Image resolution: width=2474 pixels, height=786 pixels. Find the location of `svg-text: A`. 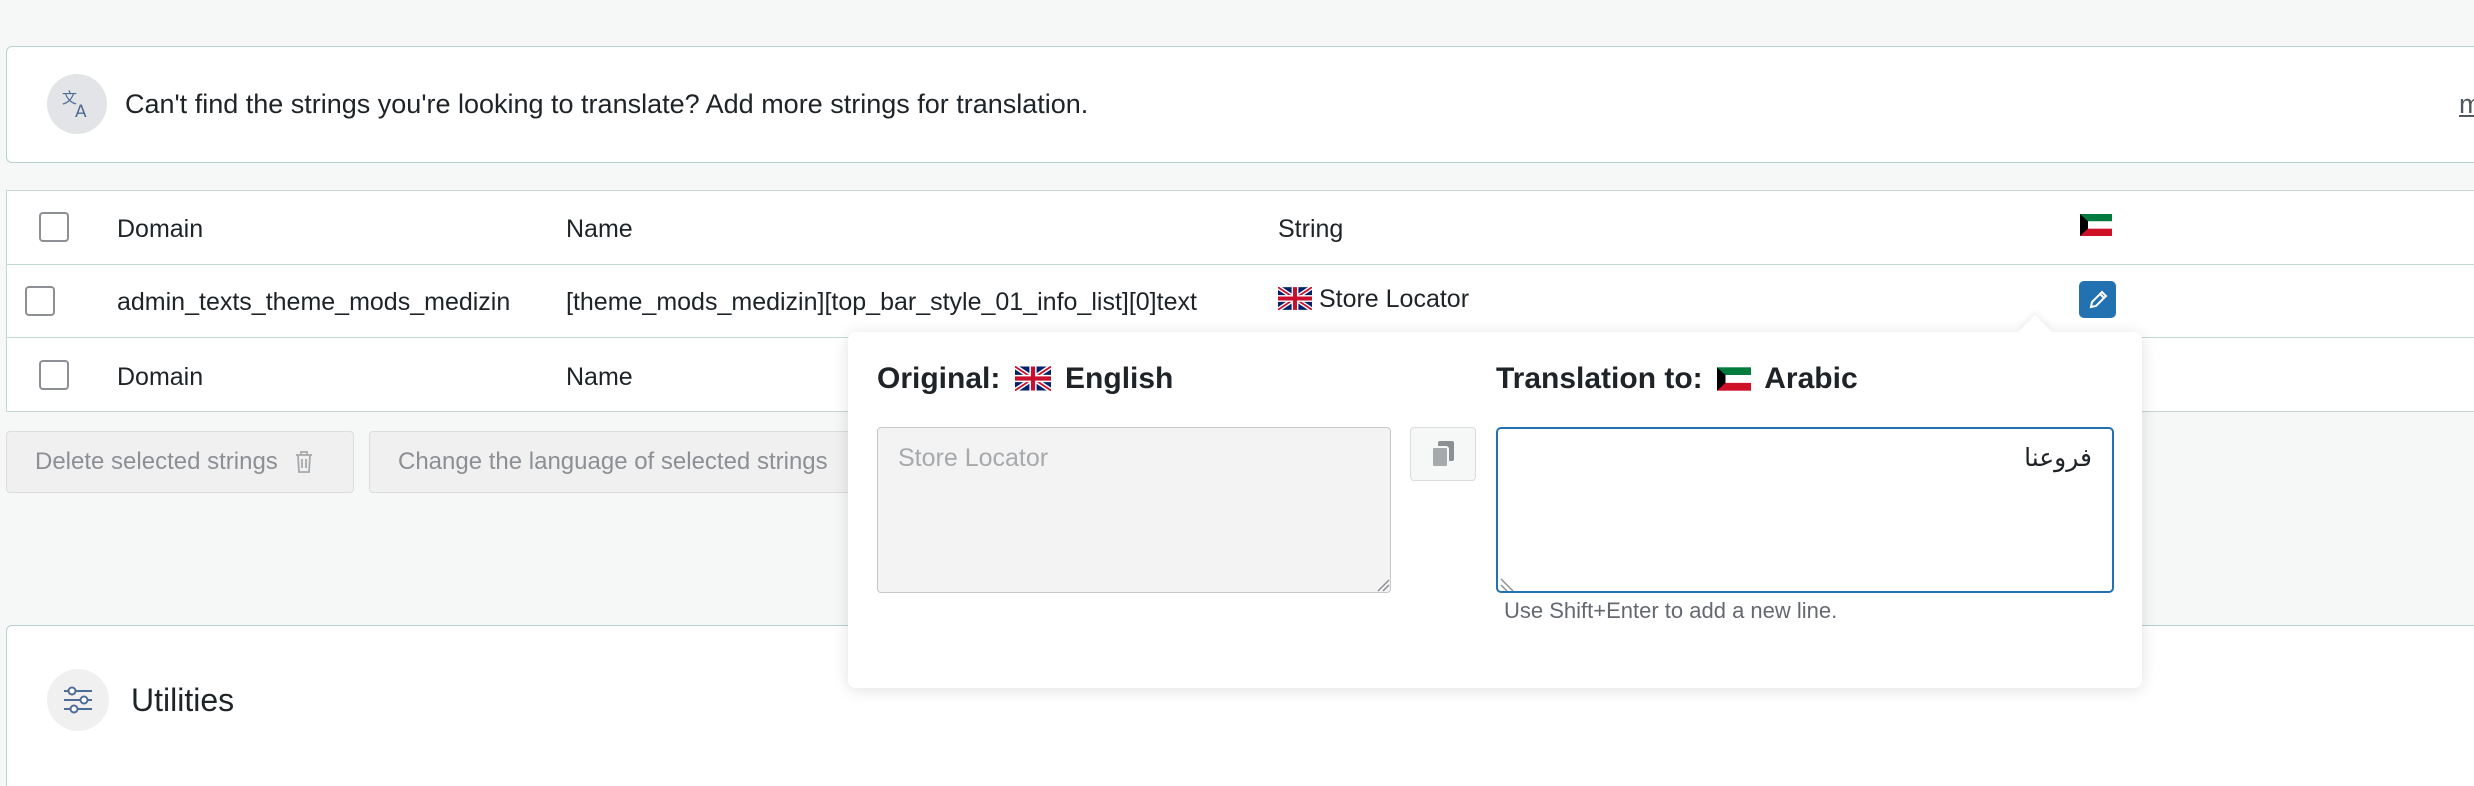

svg-text: A is located at coordinates (81, 111).